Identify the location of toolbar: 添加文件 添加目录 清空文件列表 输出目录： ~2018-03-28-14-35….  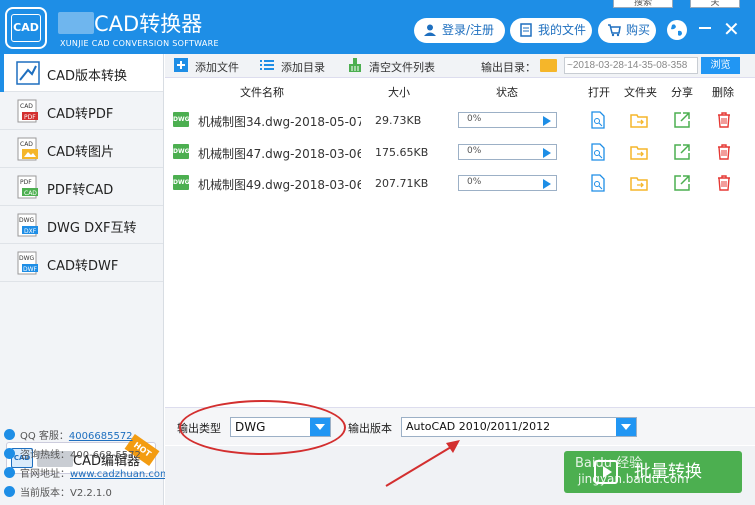
(460, 66).